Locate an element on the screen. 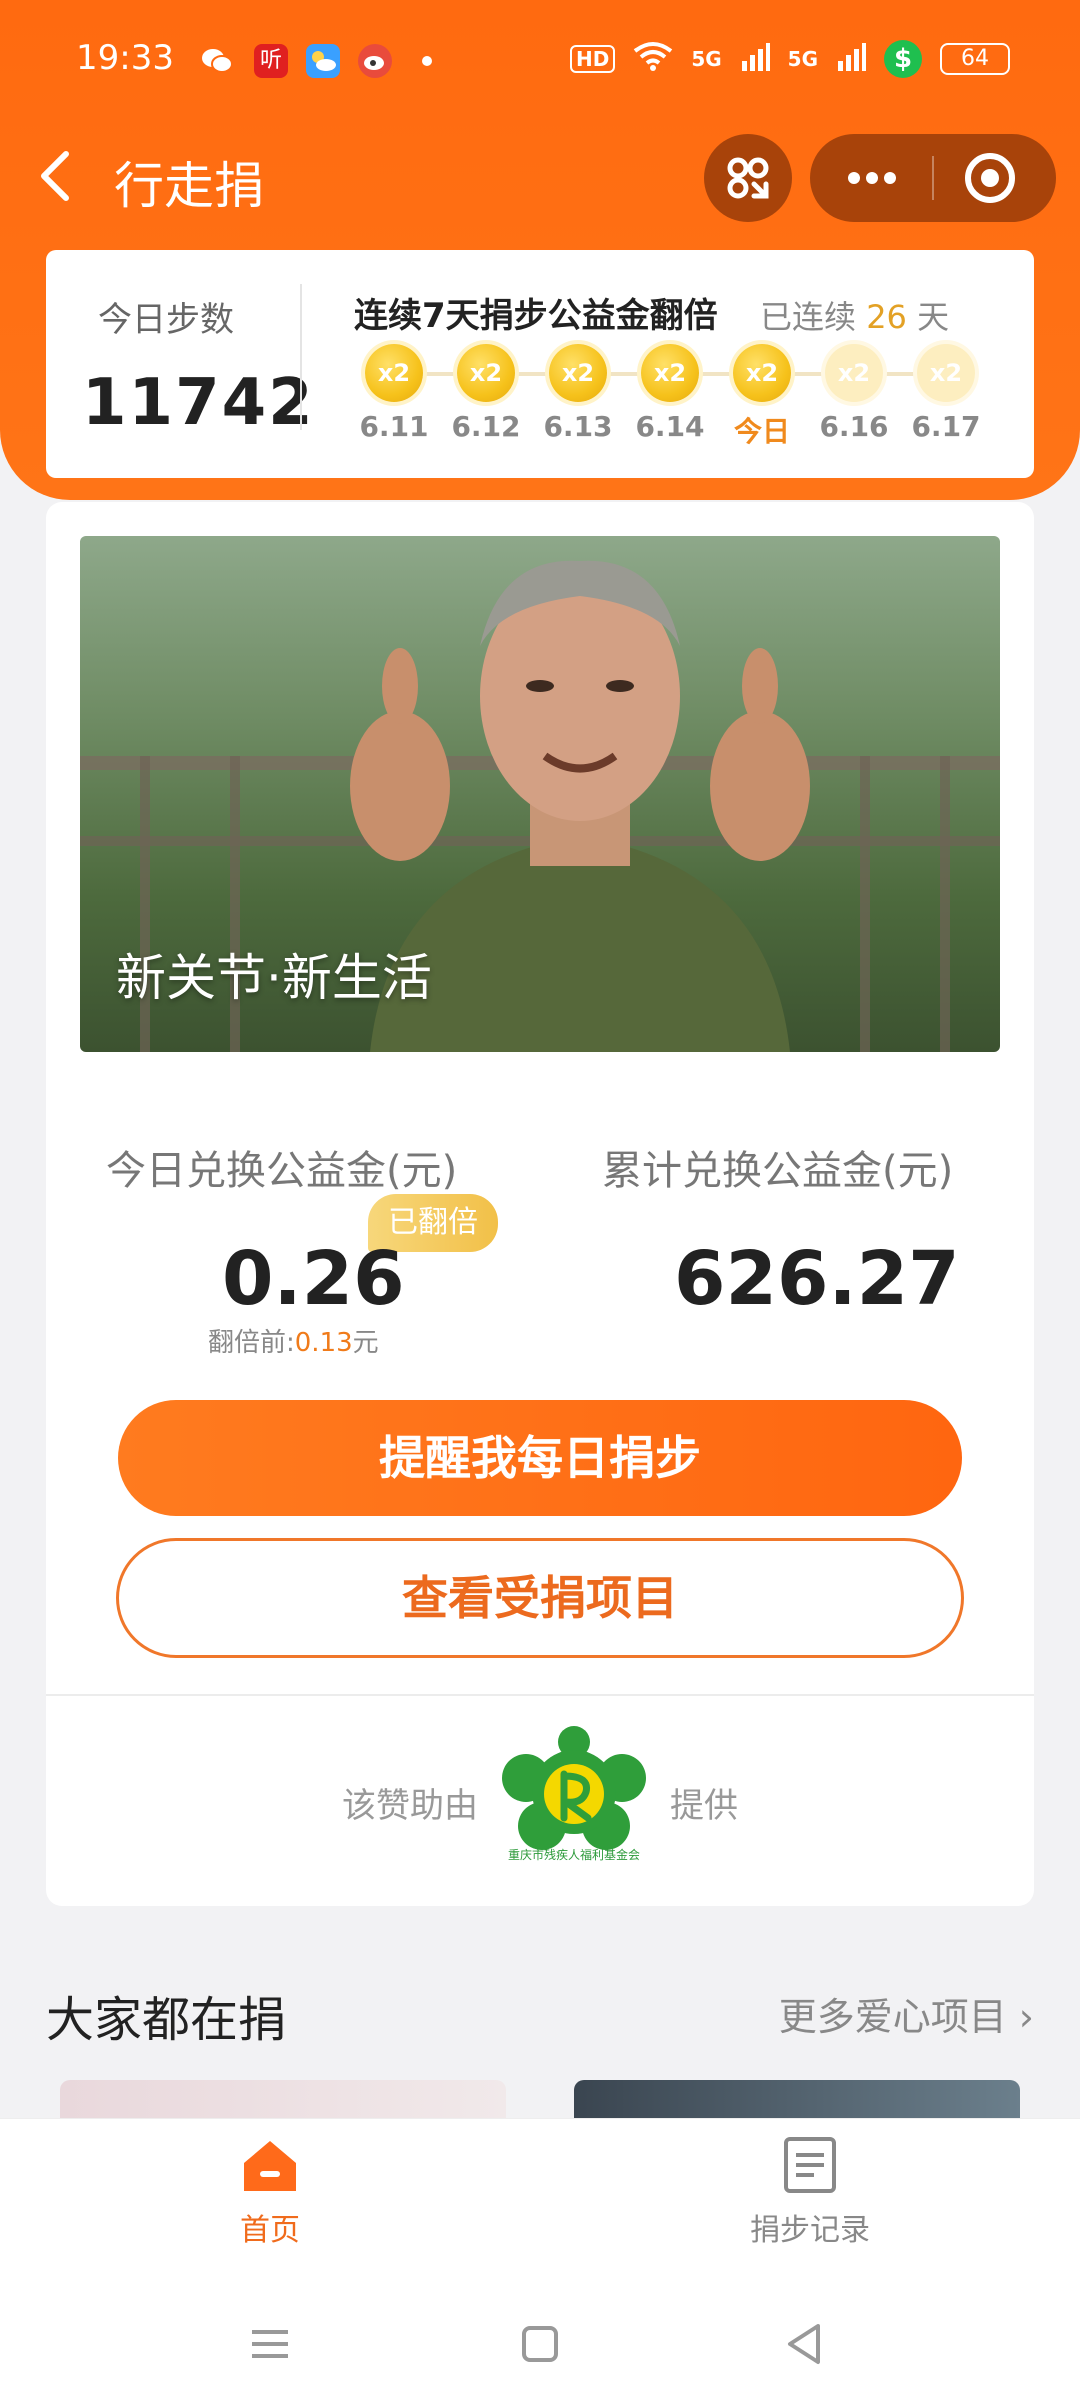 The width and height of the screenshot is (1080, 2400). day-label: 6.16 is located at coordinates (854, 426).